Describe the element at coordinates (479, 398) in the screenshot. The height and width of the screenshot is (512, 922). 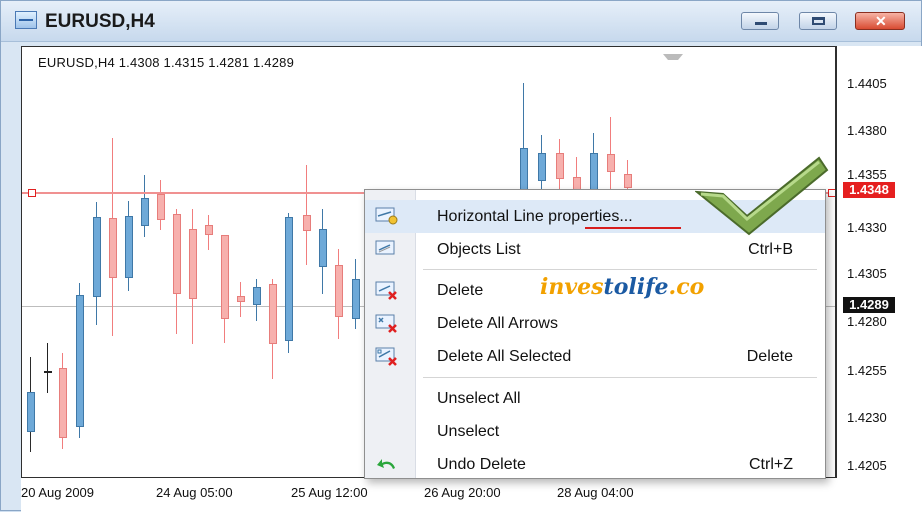
I see `menu-item-label: Unselect All` at that location.